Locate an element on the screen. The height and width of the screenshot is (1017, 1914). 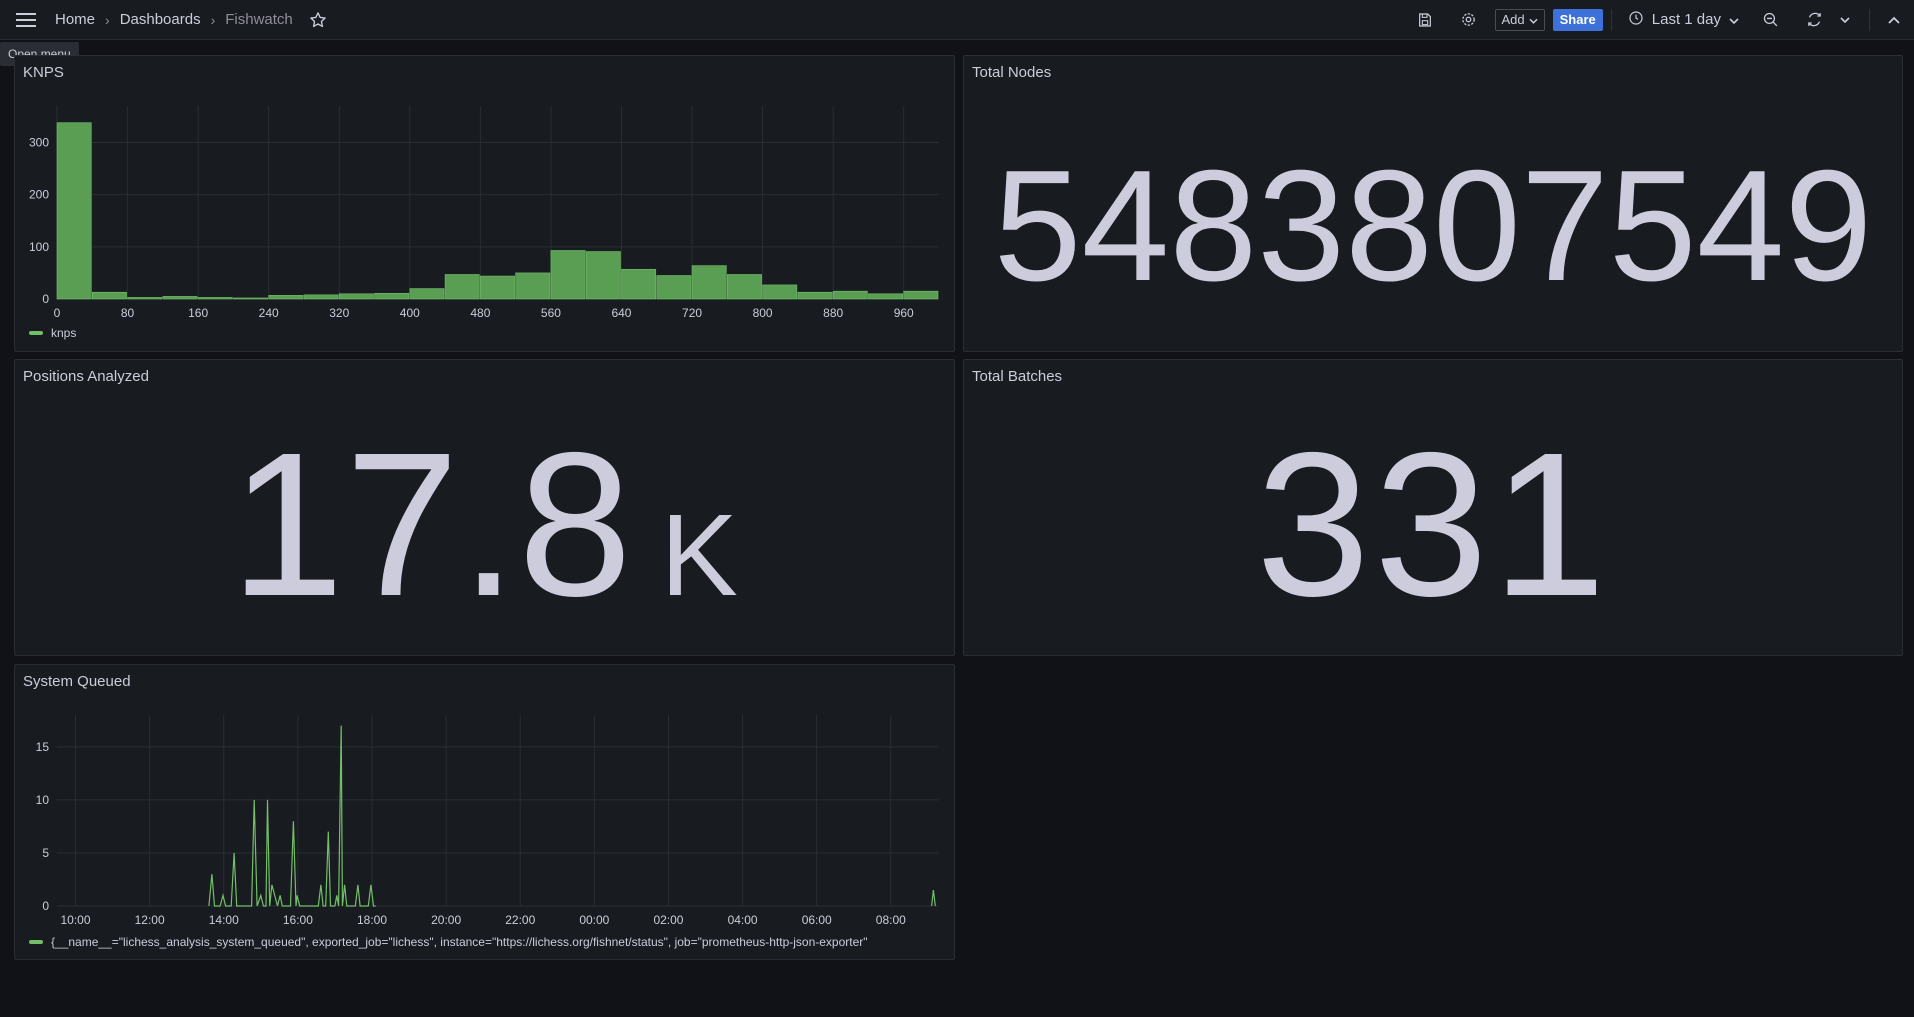
x-tick-label: 0 is located at coordinates (57, 313).